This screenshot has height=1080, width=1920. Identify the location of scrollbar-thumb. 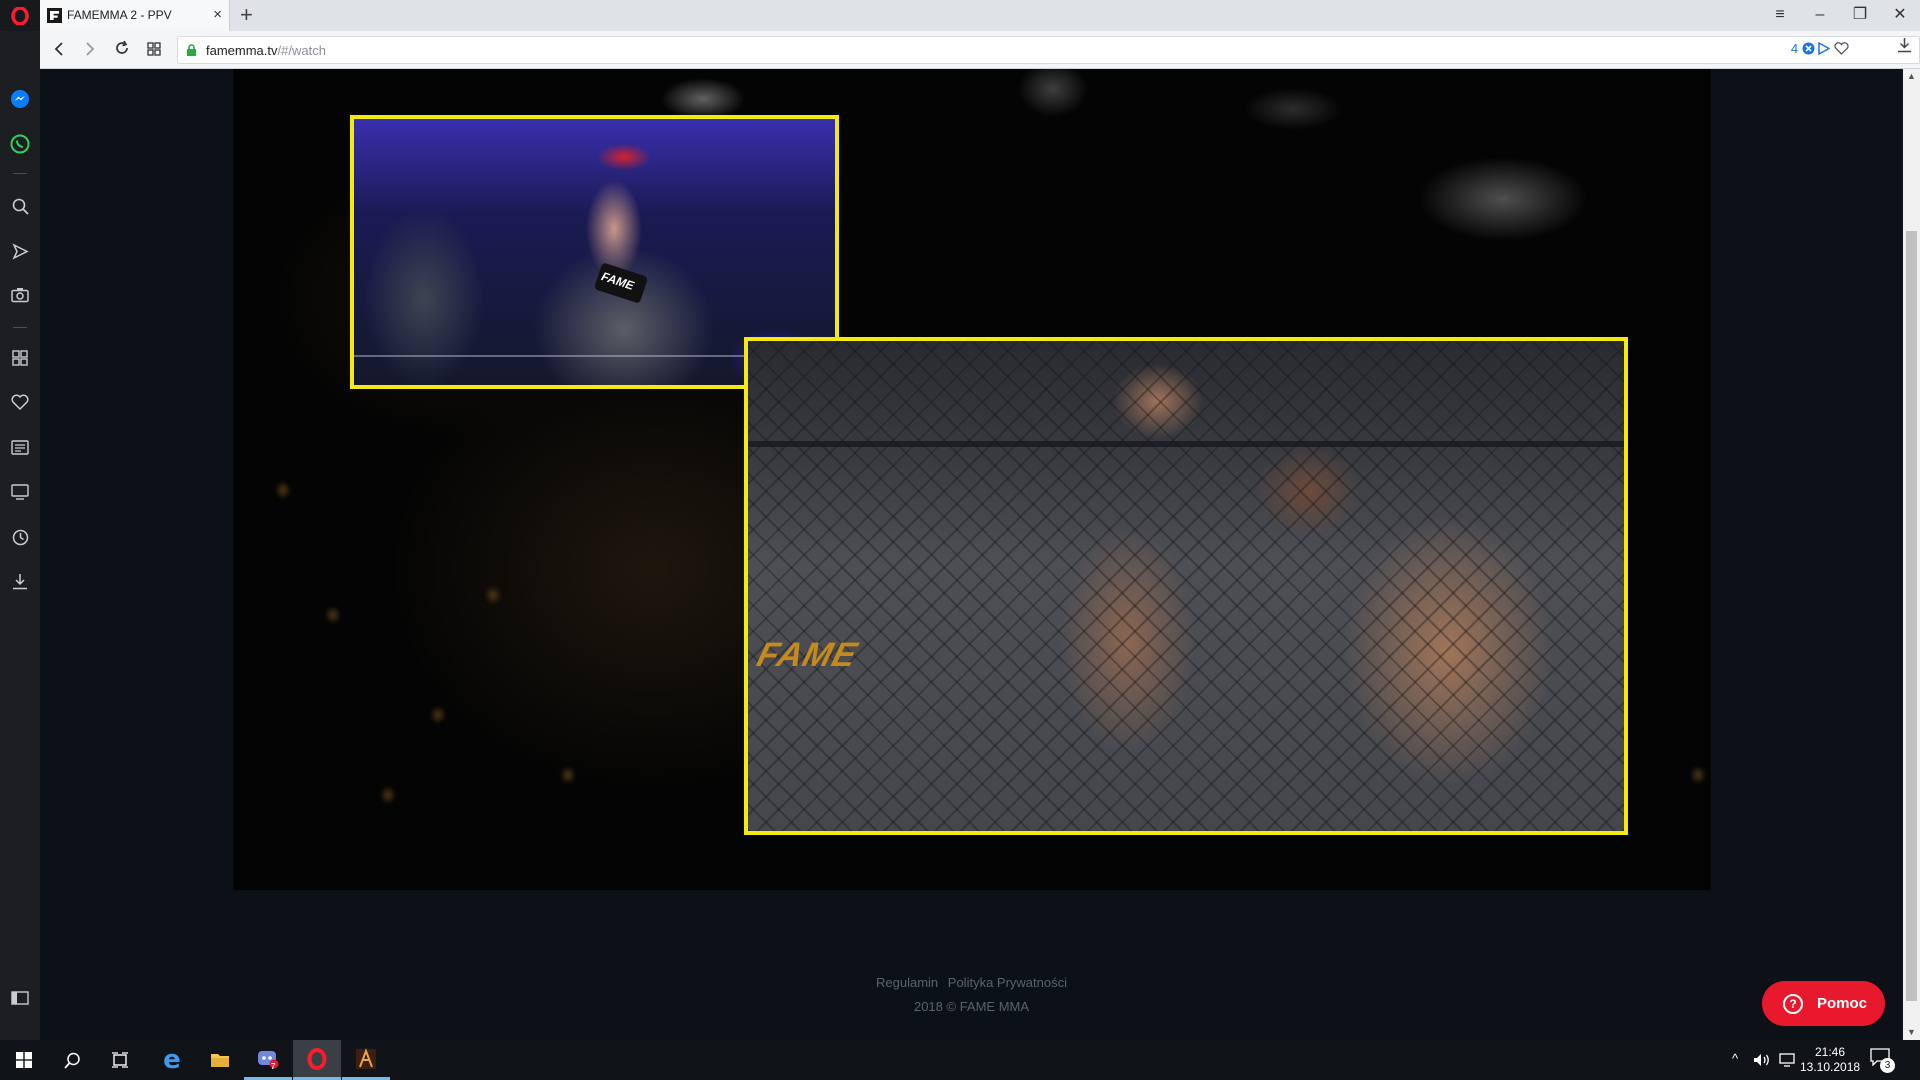
(1911, 616).